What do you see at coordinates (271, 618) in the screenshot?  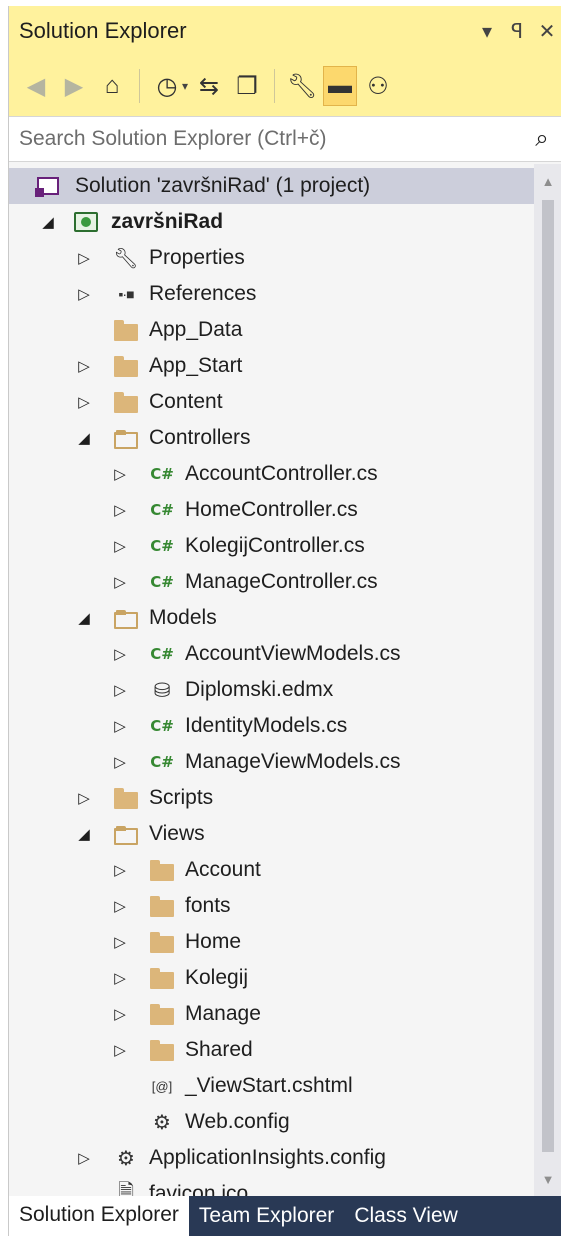 I see `tree-item-models: ◢ Models` at bounding box center [271, 618].